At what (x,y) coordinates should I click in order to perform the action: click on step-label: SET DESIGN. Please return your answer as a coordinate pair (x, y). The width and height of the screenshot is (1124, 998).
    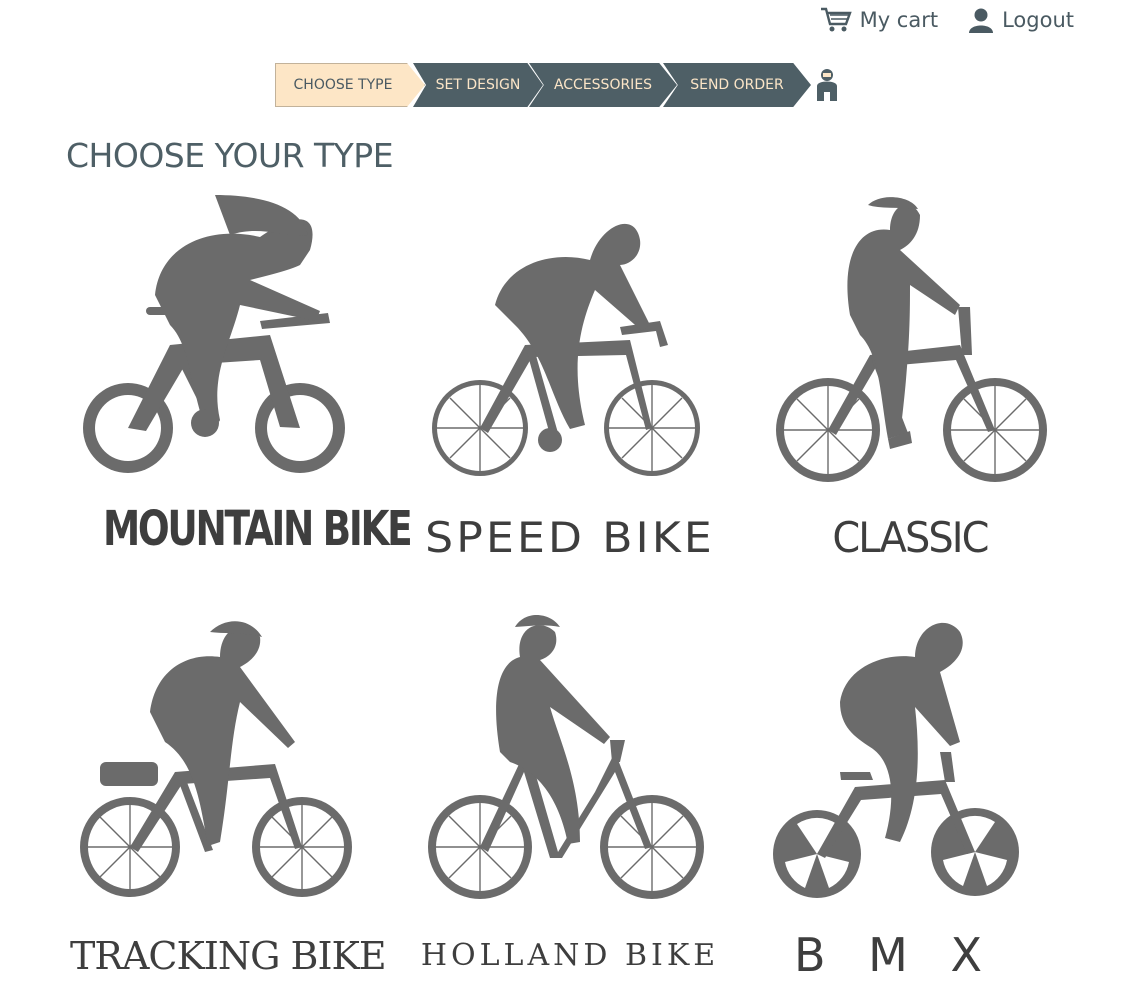
    Looking at the image, I should click on (478, 85).